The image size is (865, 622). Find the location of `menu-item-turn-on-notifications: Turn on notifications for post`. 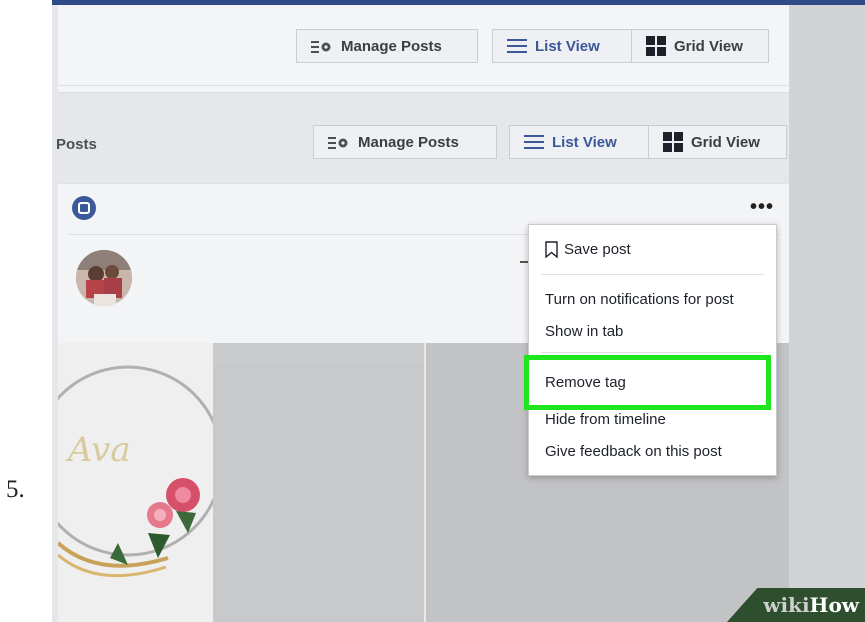

menu-item-turn-on-notifications: Turn on notifications for post is located at coordinates (639, 299).